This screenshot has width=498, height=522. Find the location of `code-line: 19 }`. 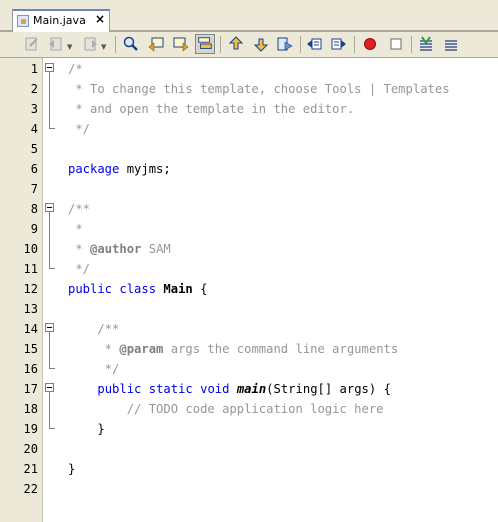

code-line: 19 } is located at coordinates (249, 429).